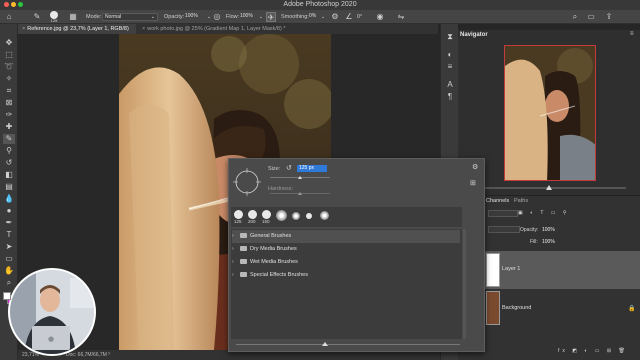 This screenshot has width=640, height=360. I want to click on crop-tool-icon: ⌗, so click(9, 91).